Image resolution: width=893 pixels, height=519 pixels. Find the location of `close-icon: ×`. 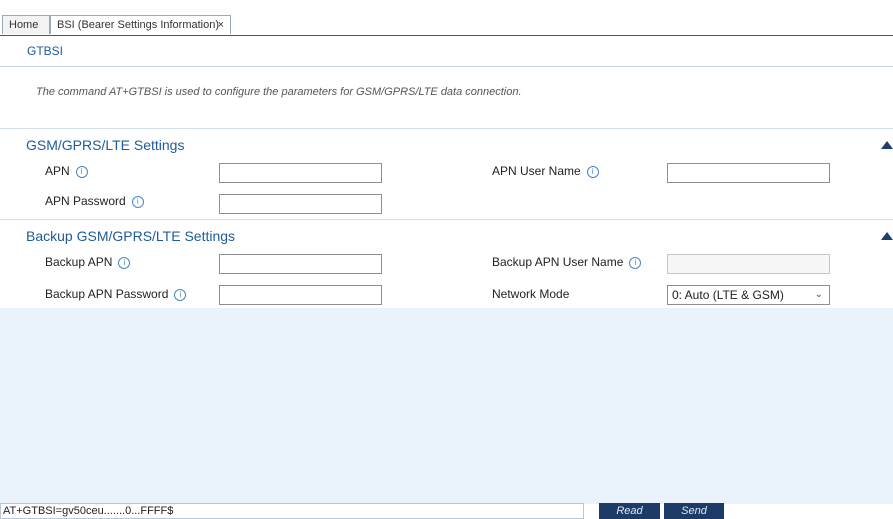

close-icon: × is located at coordinates (221, 25).